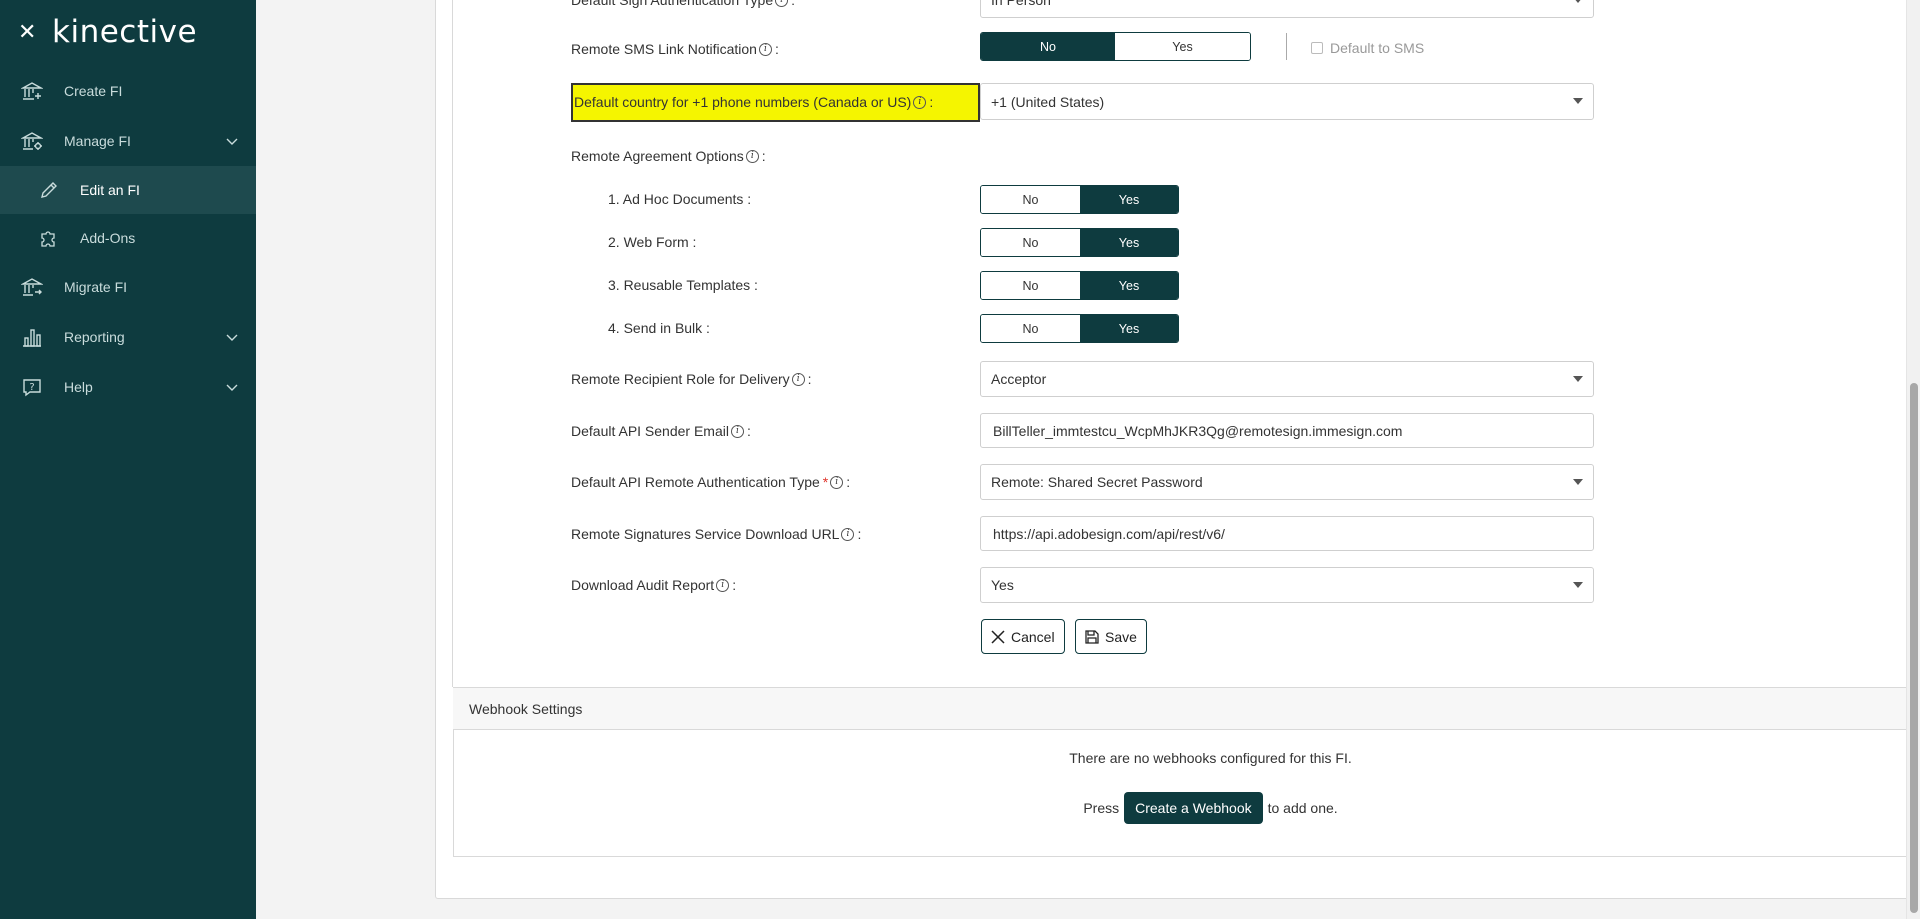 The image size is (1920, 919). Describe the element at coordinates (695, 482) in the screenshot. I see `label-text: Default API Remote Authentication Type` at that location.